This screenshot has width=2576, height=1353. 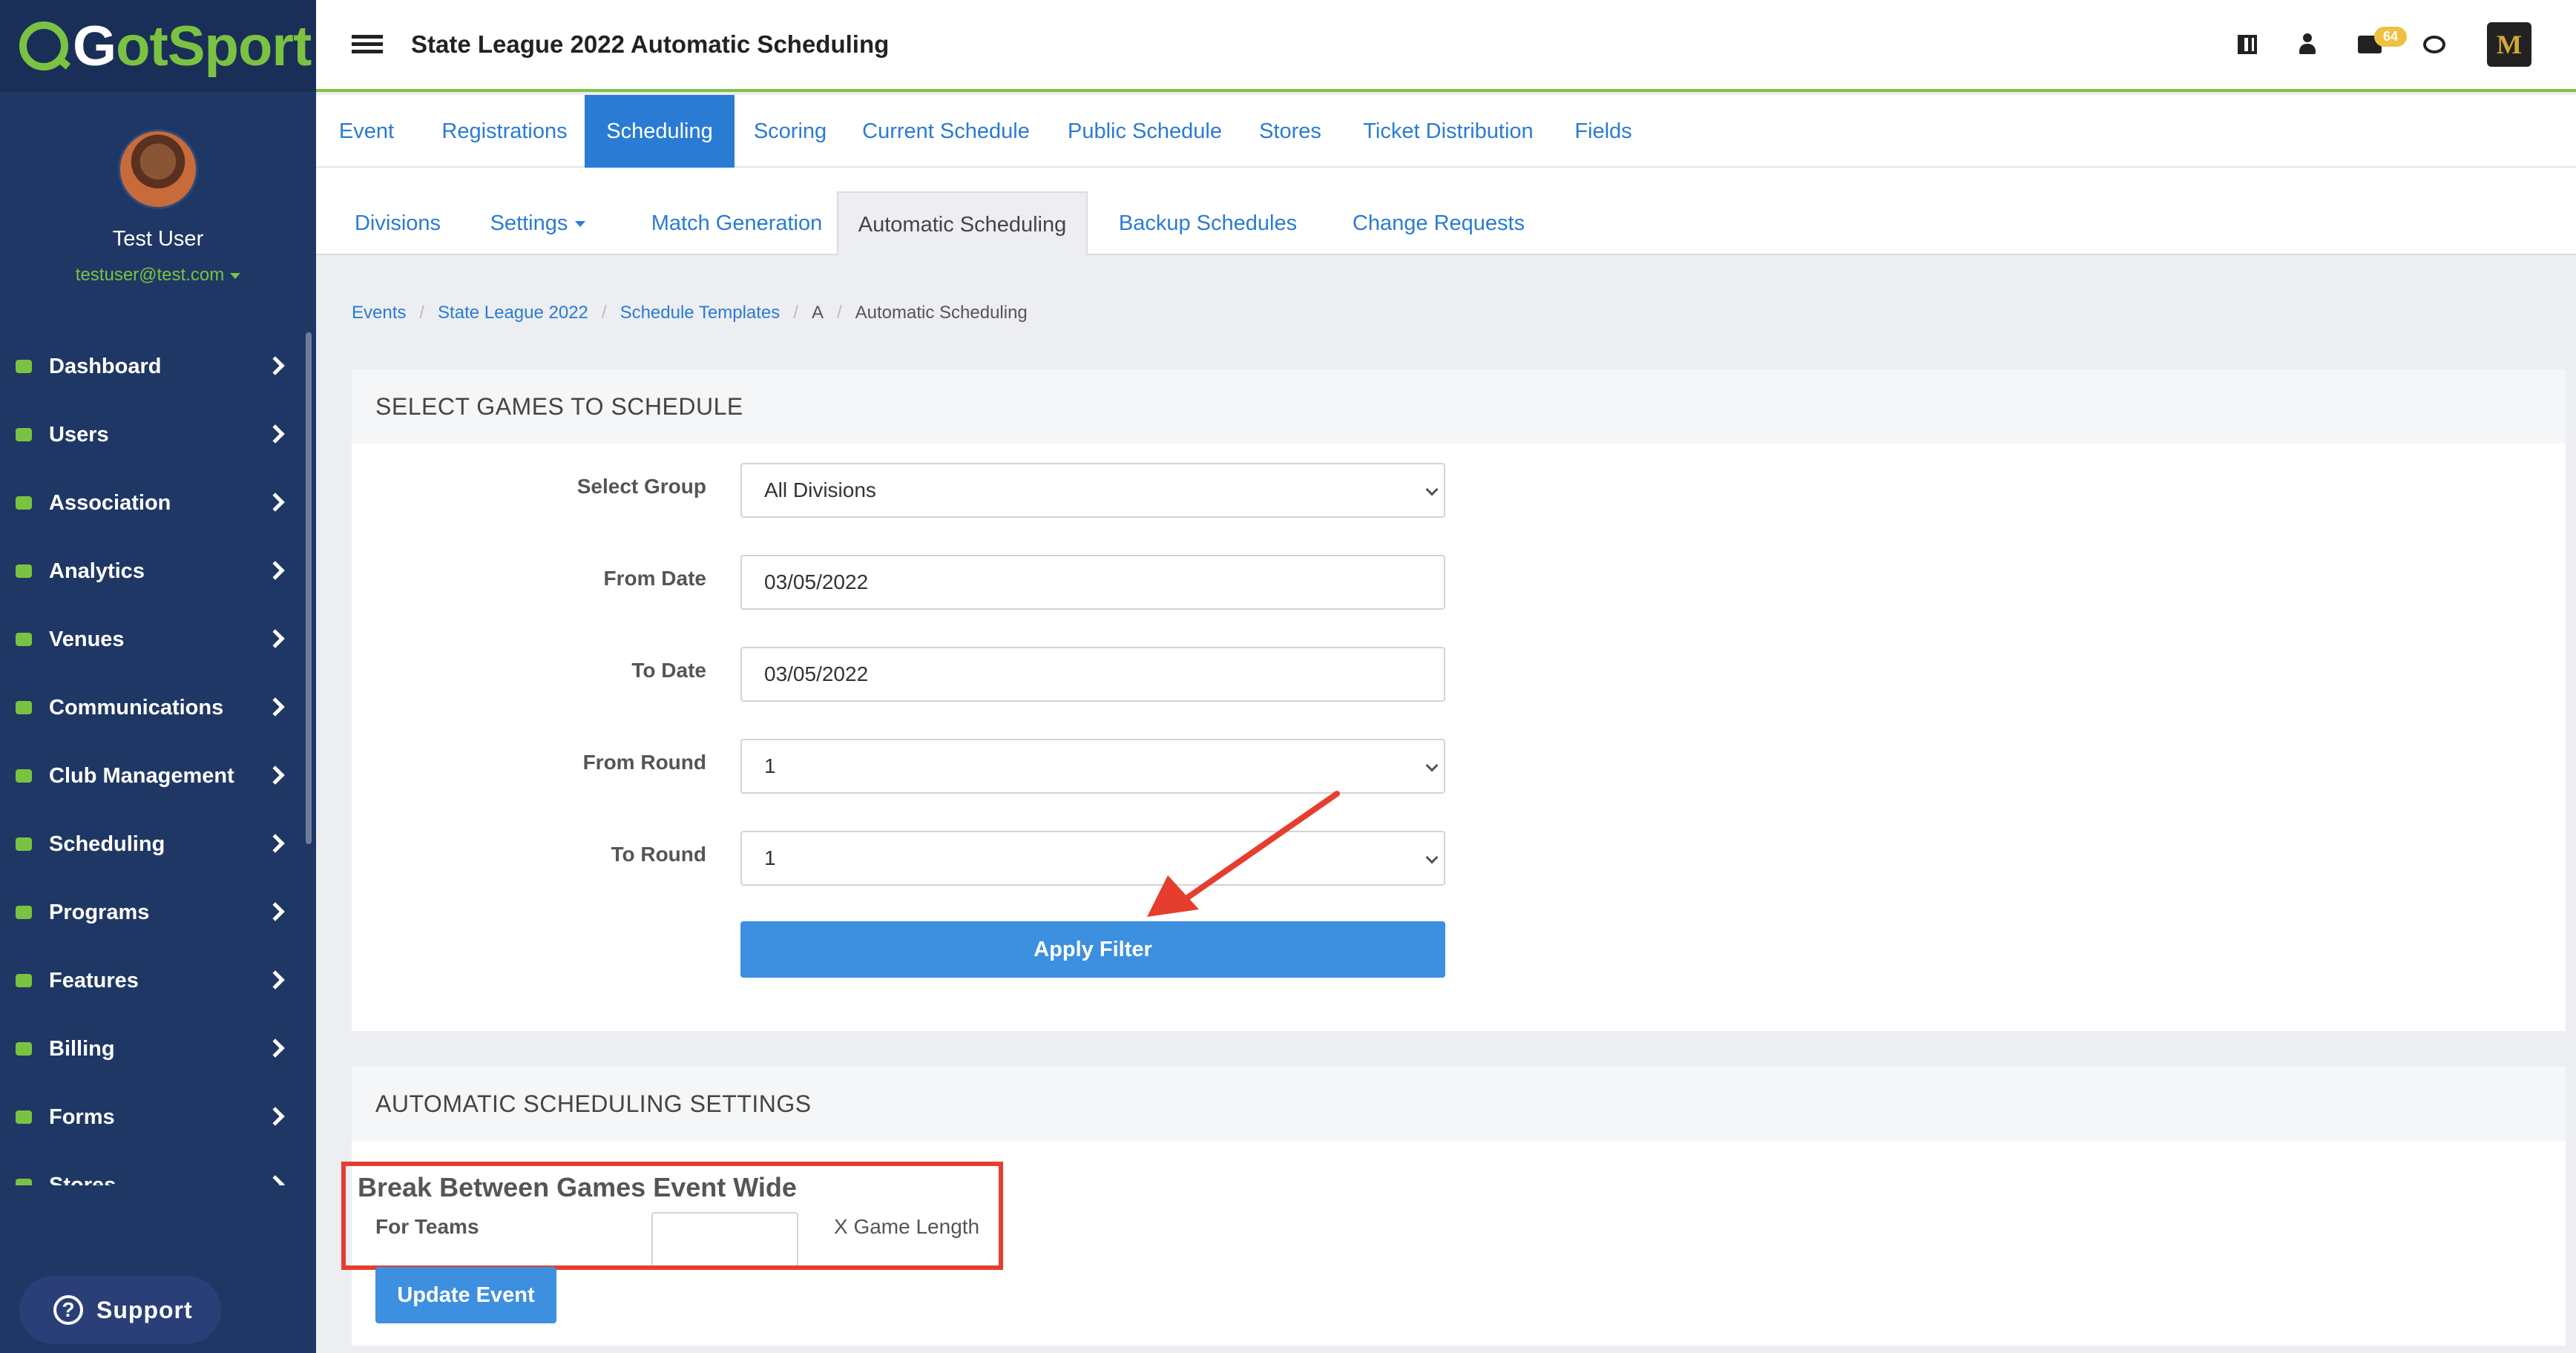 I want to click on users-icon, so click(x=23, y=435).